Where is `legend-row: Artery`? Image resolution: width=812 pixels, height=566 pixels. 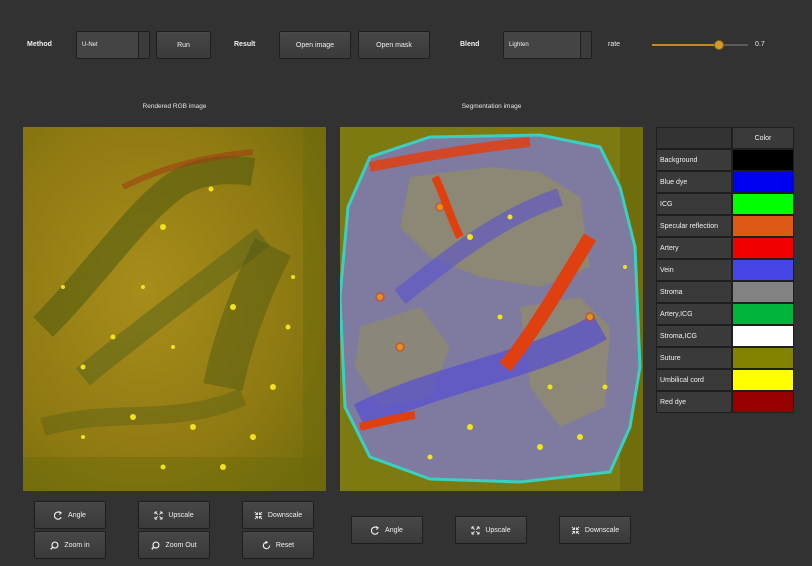 legend-row: Artery is located at coordinates (725, 248).